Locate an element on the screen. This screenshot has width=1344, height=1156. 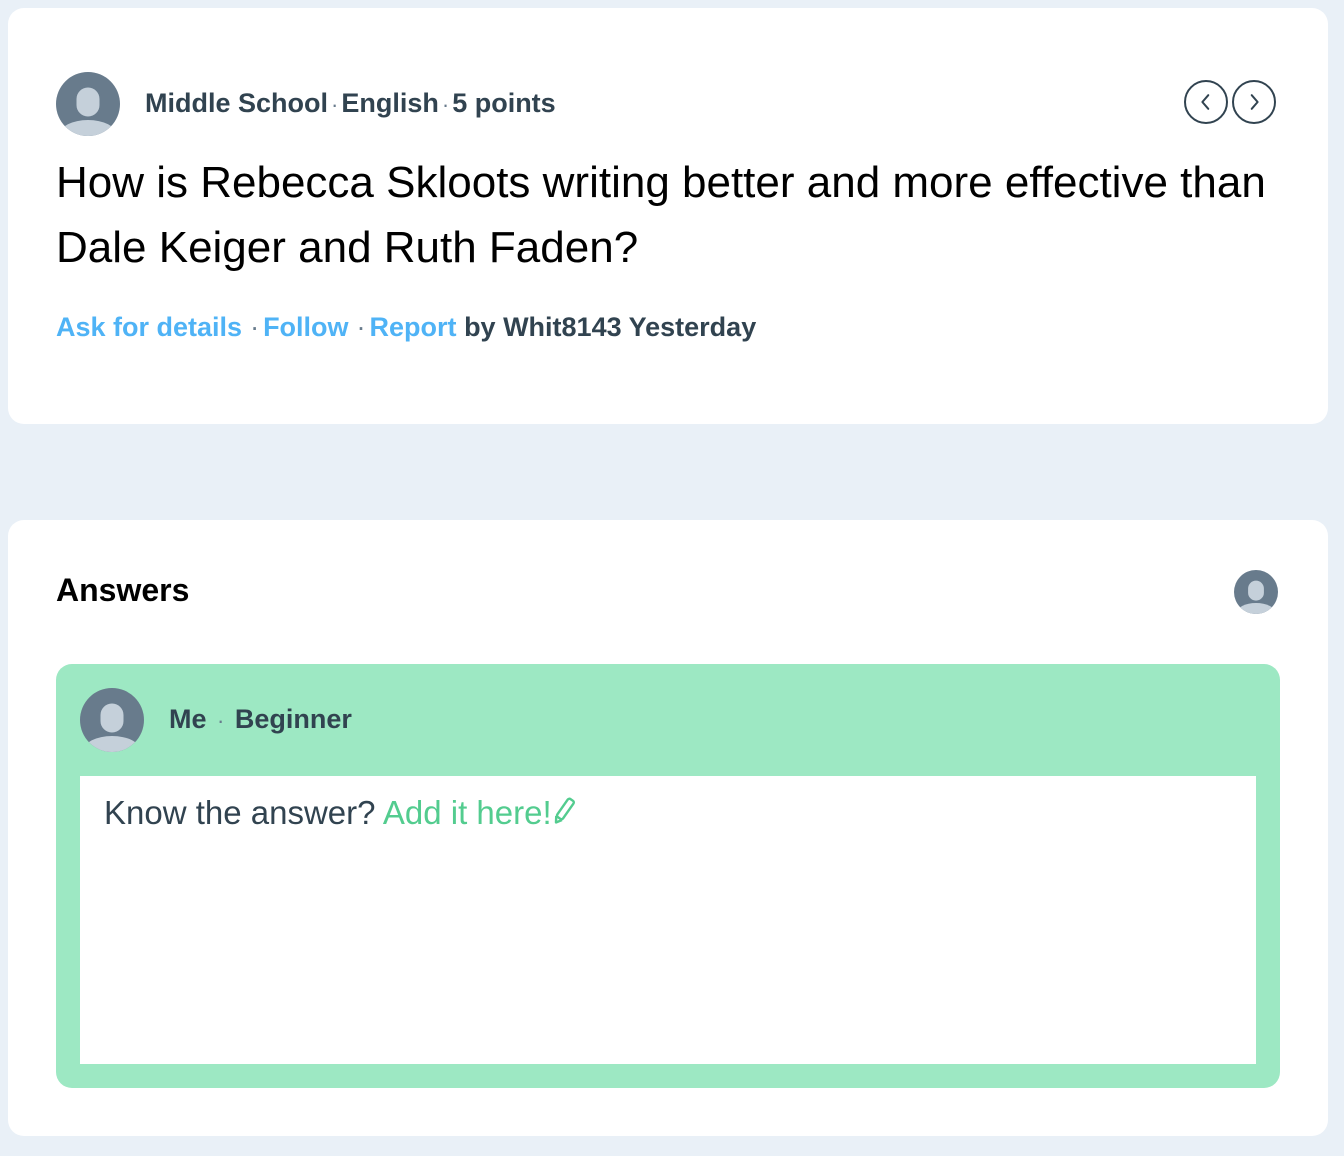
answerer-info: Me · Beginner is located at coordinates (260, 719).